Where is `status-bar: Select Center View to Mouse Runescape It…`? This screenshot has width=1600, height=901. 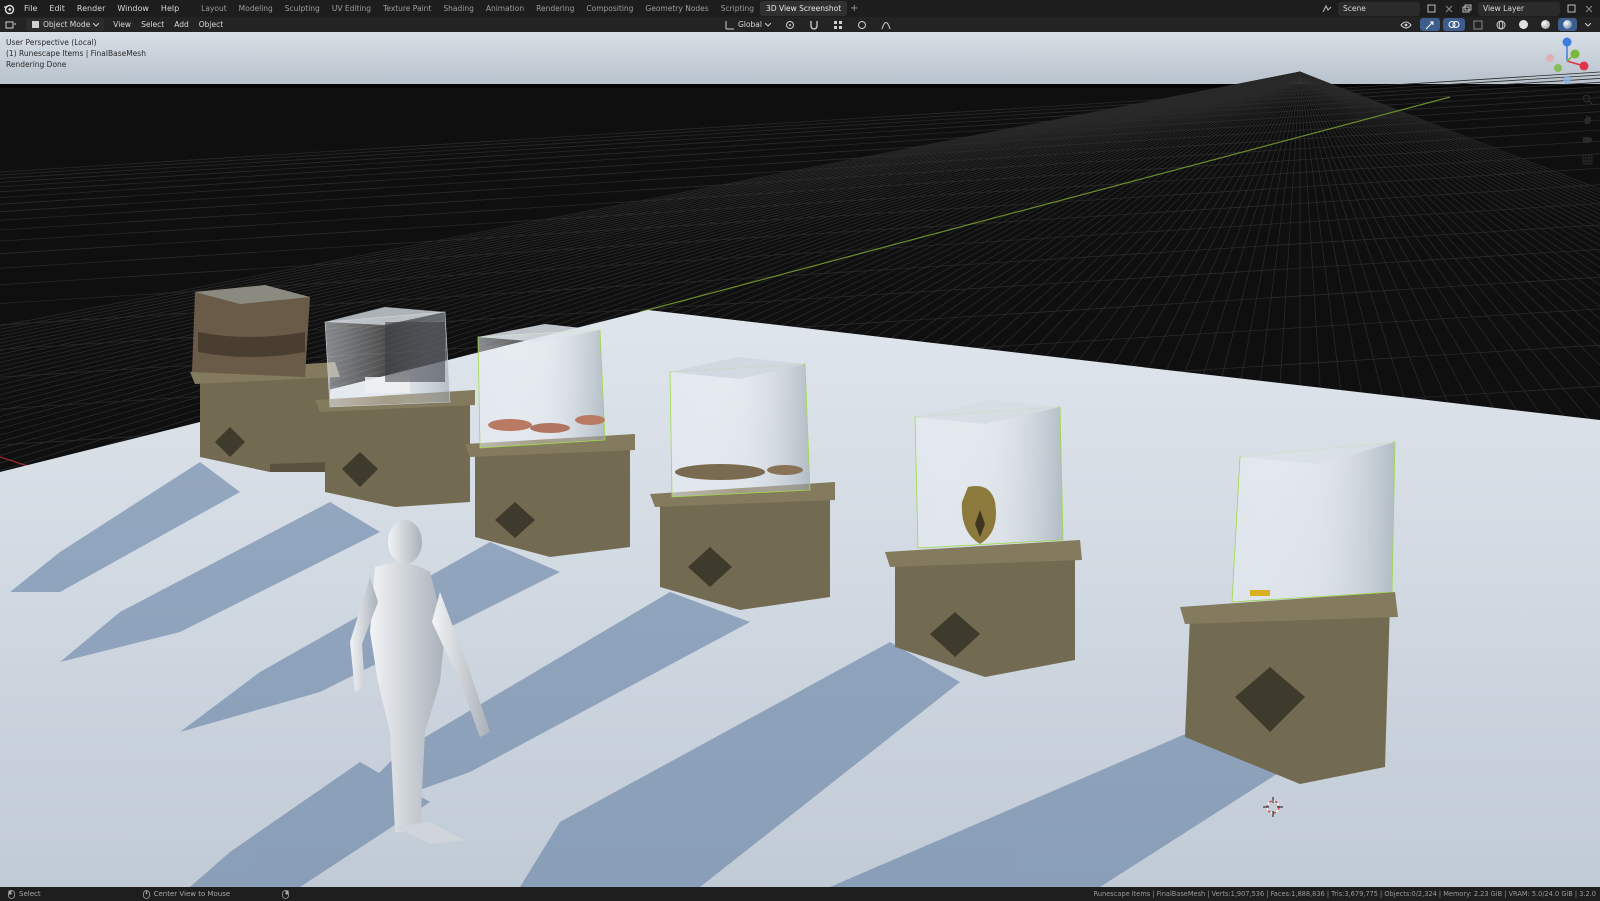
status-bar: Select Center View to Mouse Runescape It… is located at coordinates (800, 894).